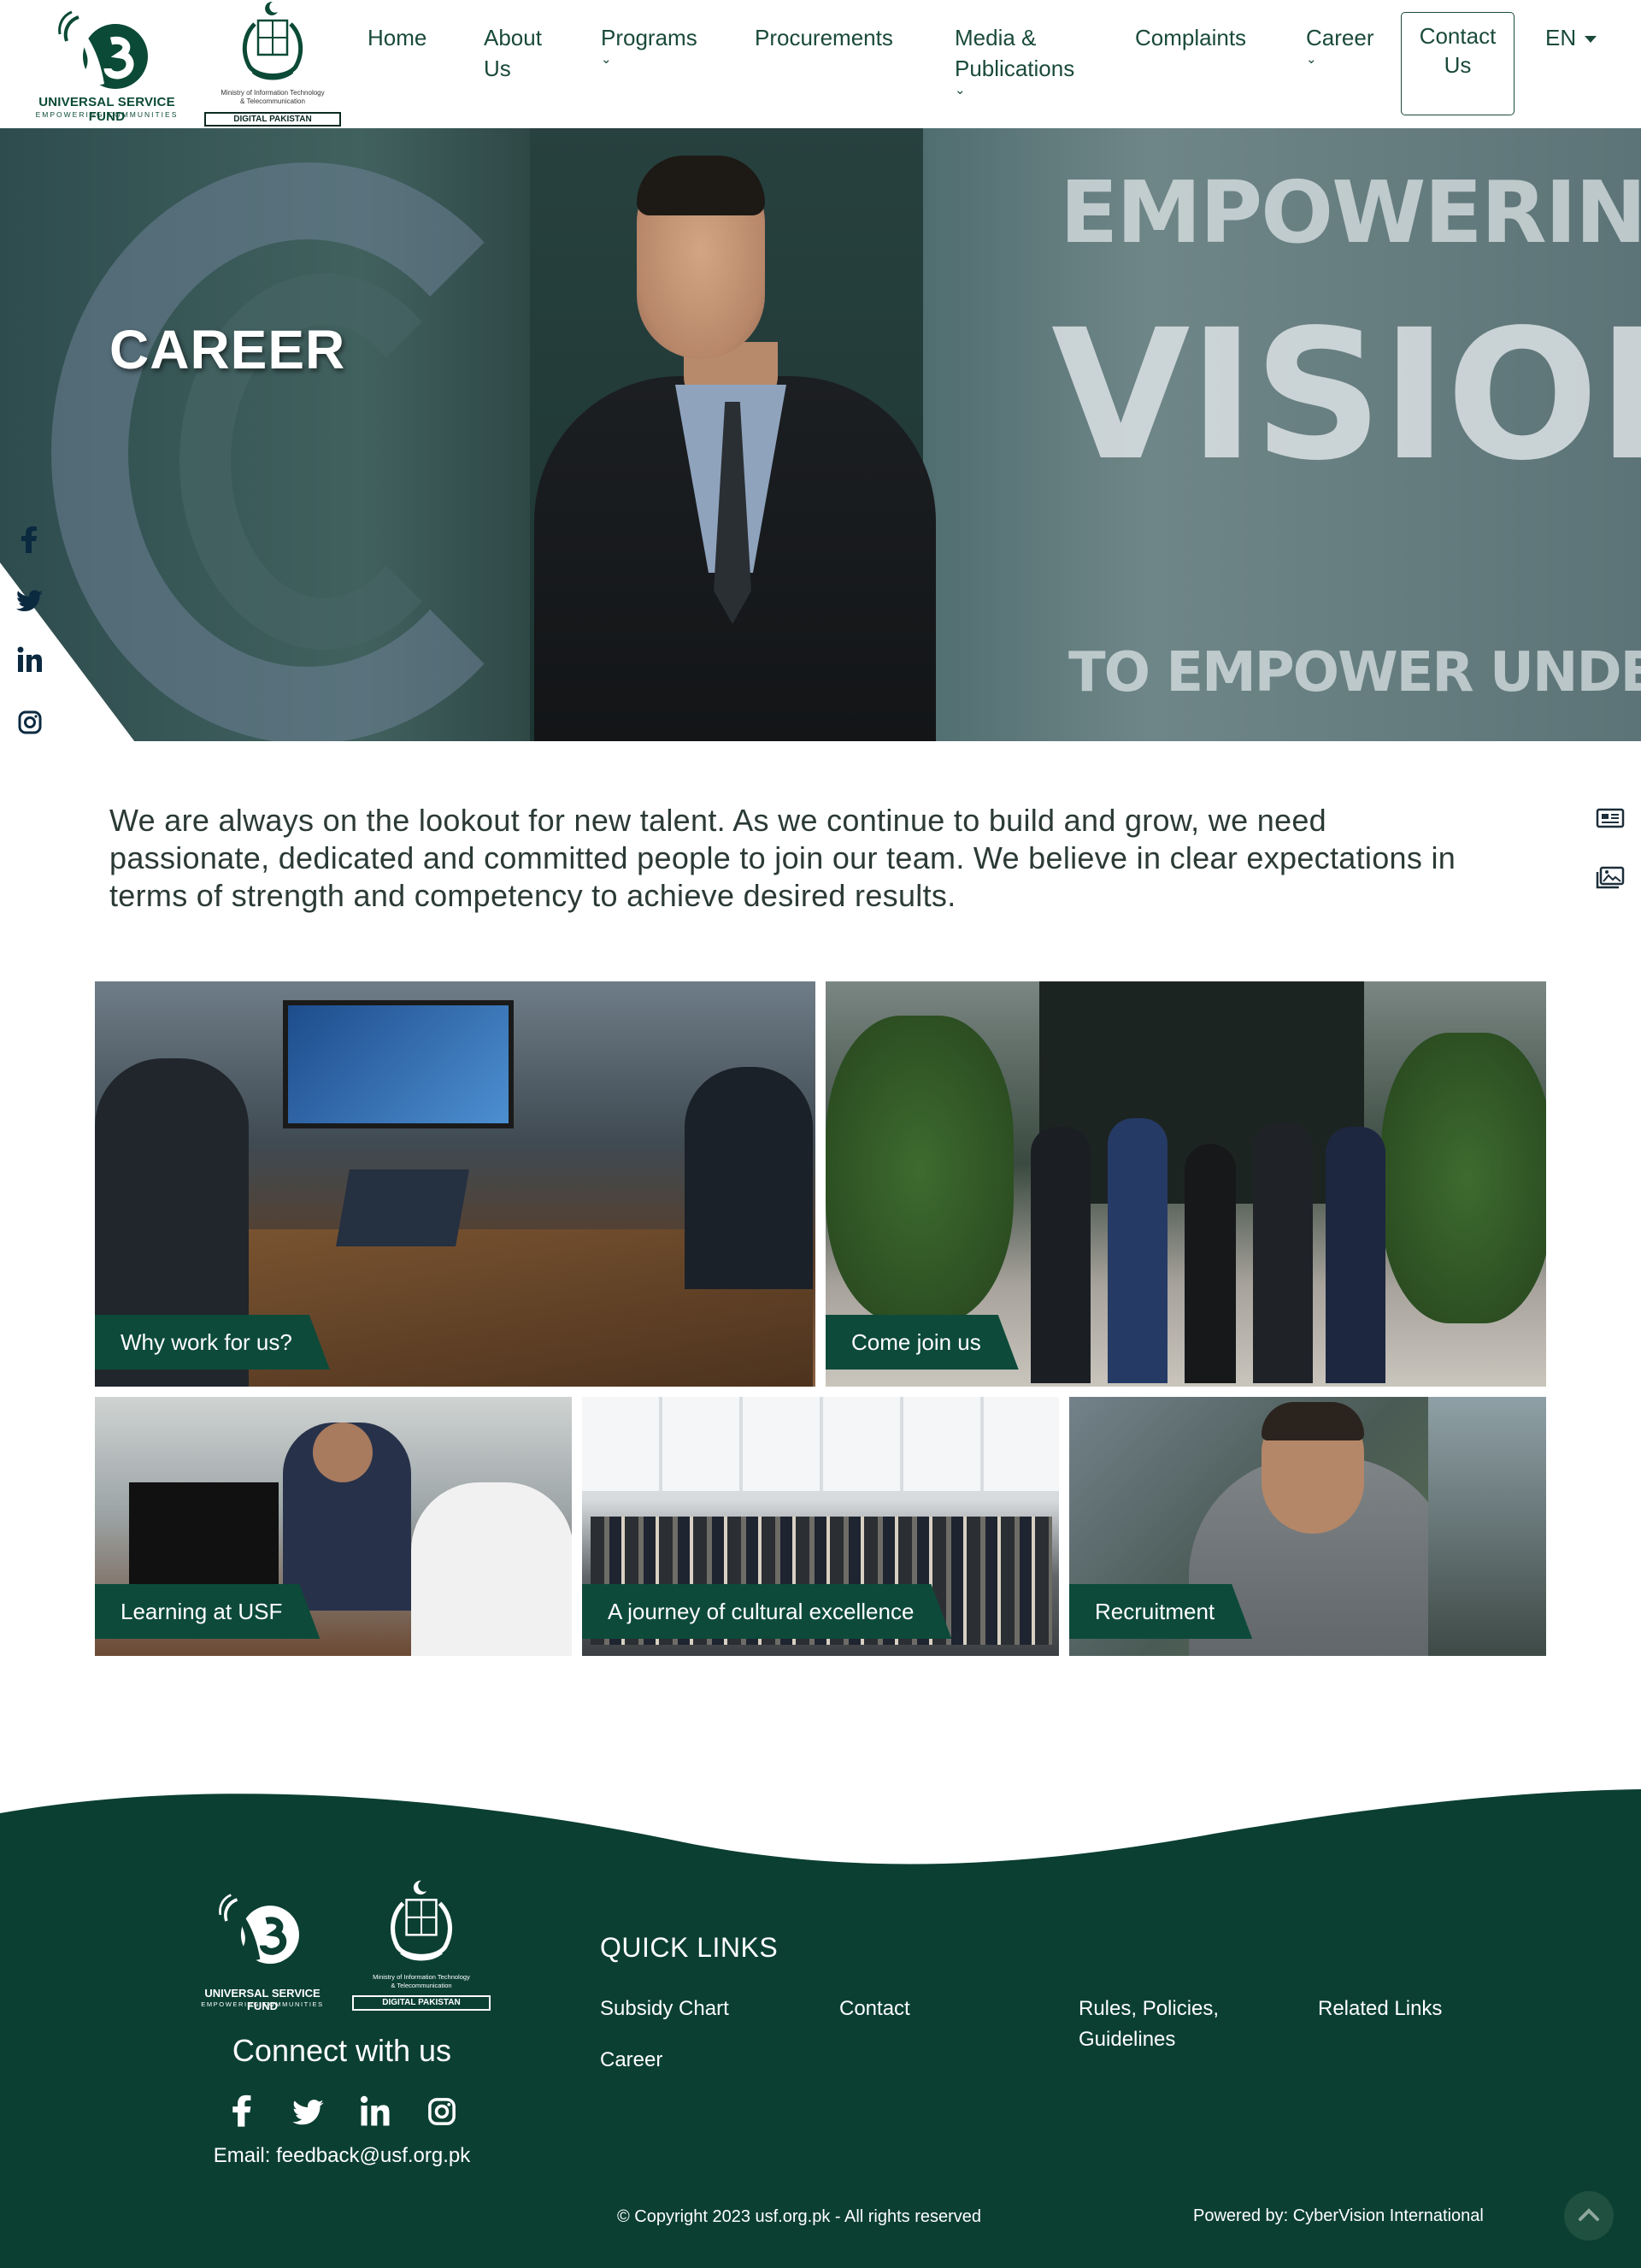 The width and height of the screenshot is (1641, 2268). Describe the element at coordinates (29, 600) in the screenshot. I see `twitter-icon` at that location.